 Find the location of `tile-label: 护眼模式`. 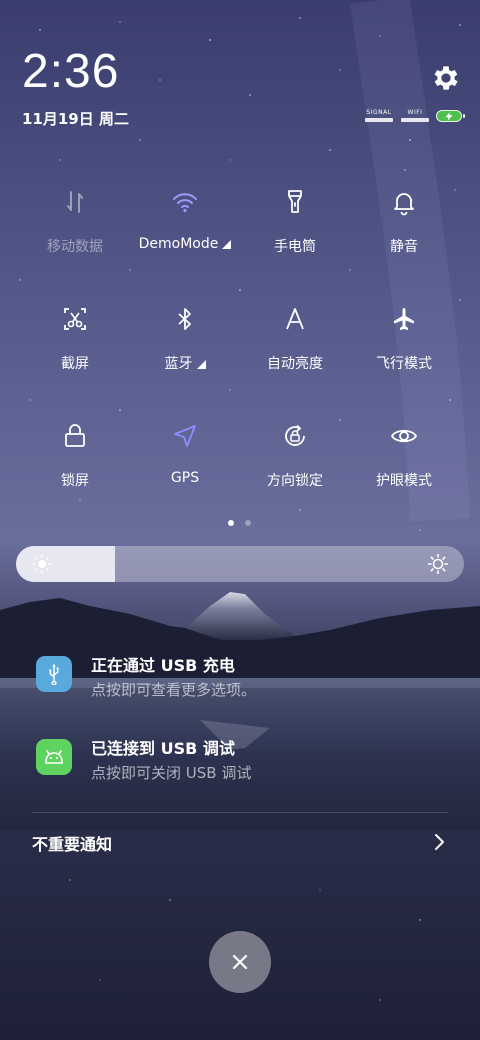

tile-label: 护眼模式 is located at coordinates (404, 481).